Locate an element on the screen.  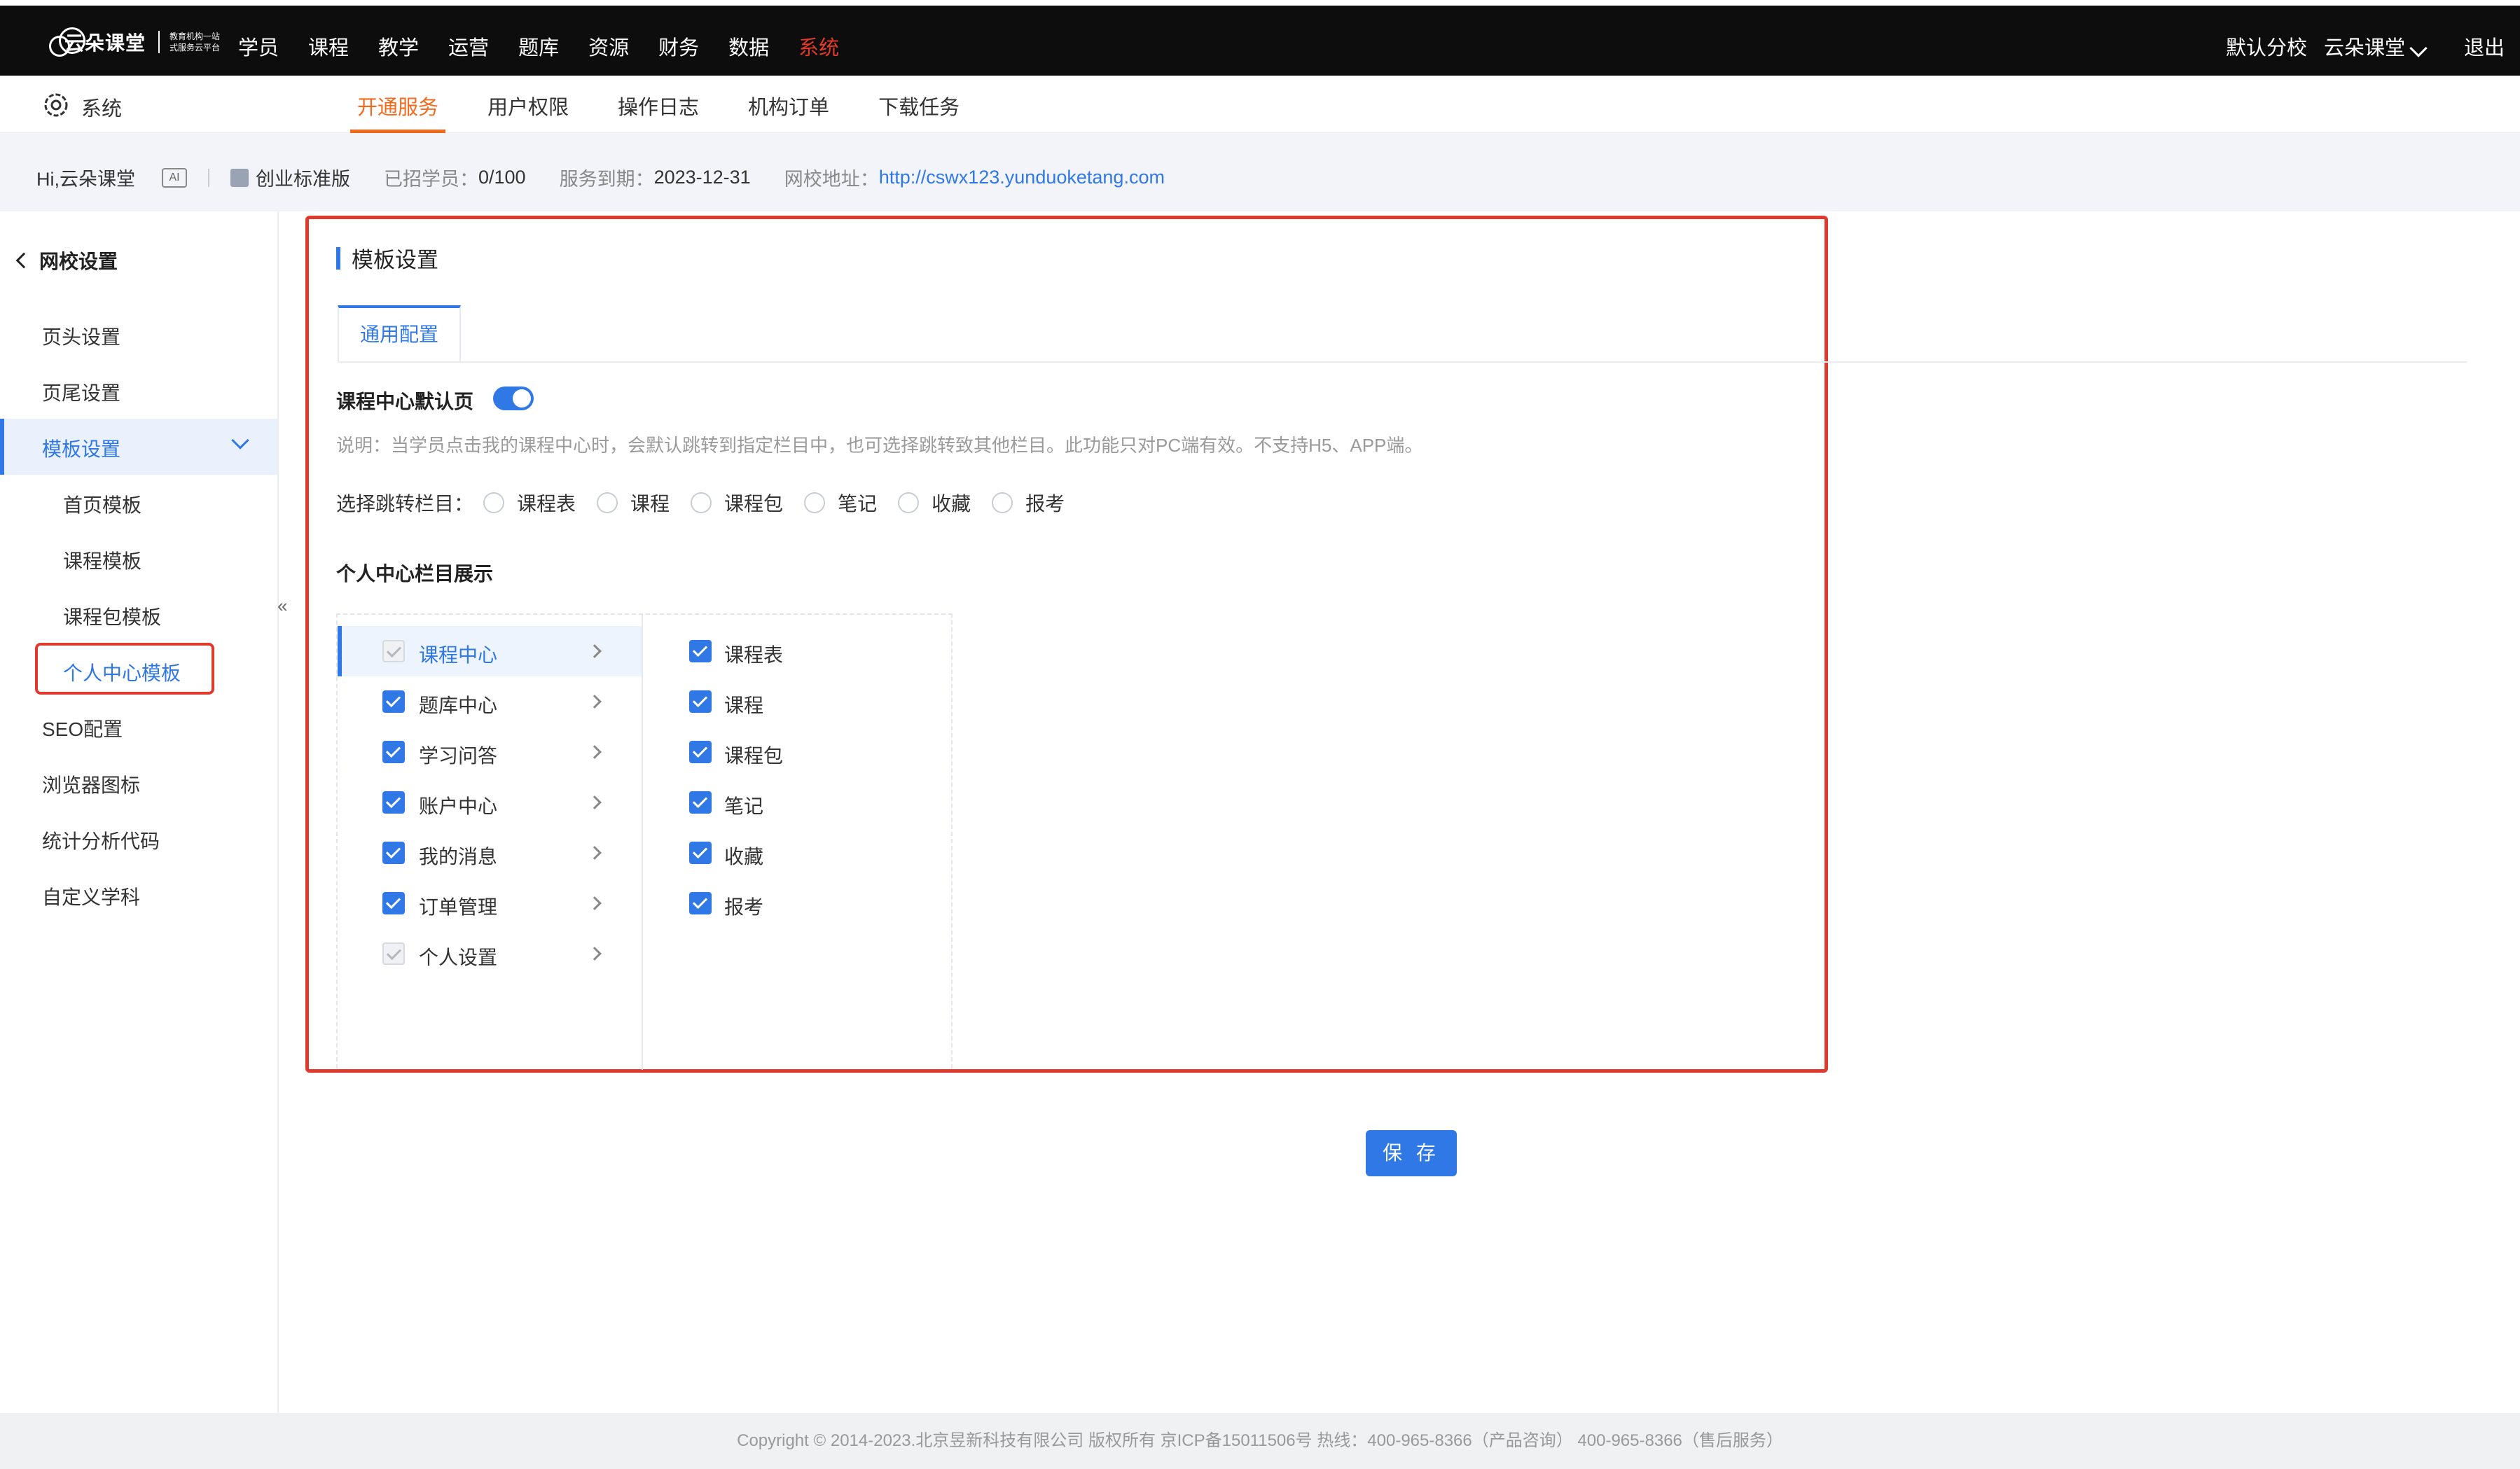
nav-item-question-bank: 题库 is located at coordinates (538, 47).